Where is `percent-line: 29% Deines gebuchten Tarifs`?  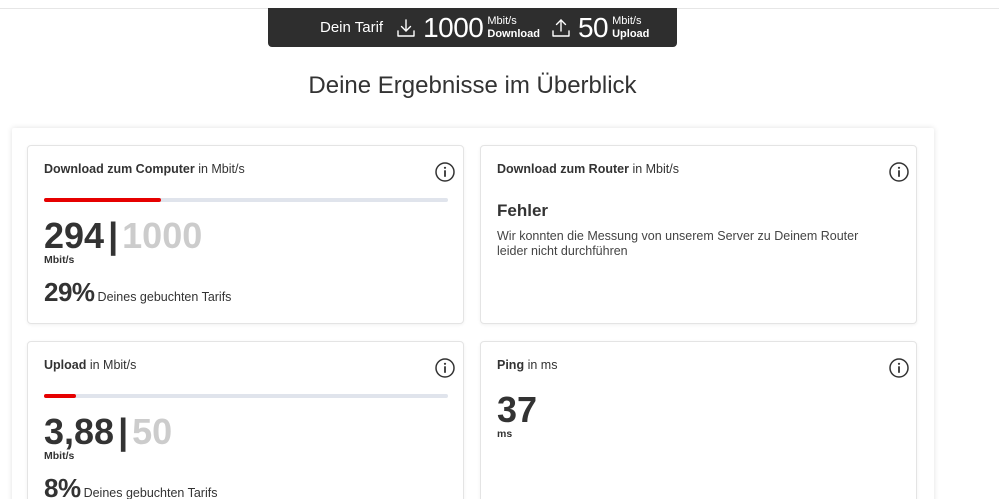
percent-line: 29% Deines gebuchten Tarifs is located at coordinates (137, 292).